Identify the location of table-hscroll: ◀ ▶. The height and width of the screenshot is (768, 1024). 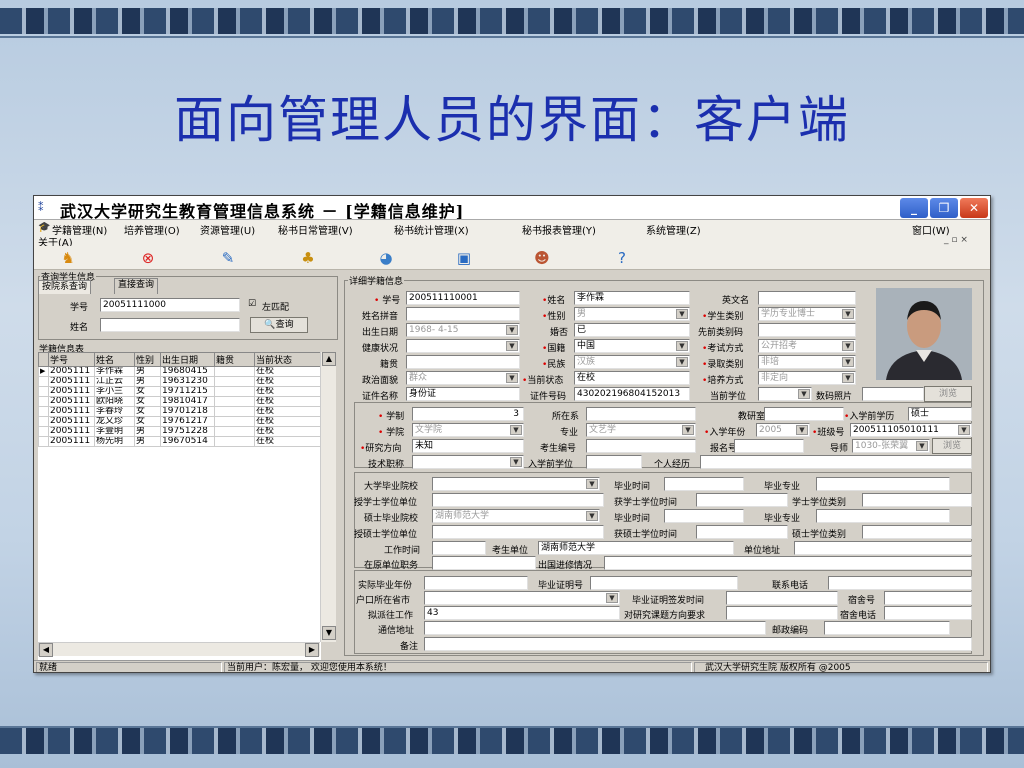
(179, 649).